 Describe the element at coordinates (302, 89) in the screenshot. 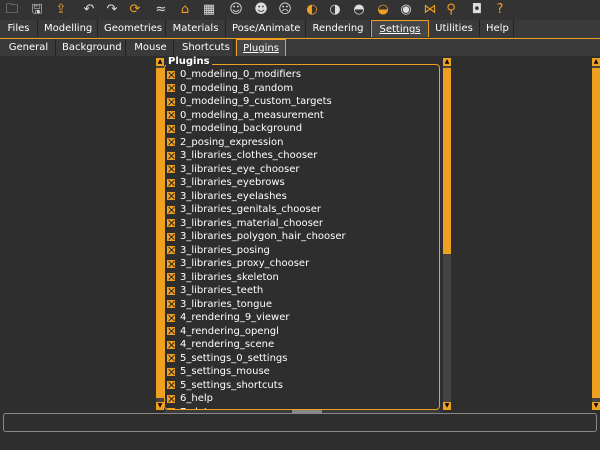

I see `plugin-row: 0_modeling_8_random` at that location.